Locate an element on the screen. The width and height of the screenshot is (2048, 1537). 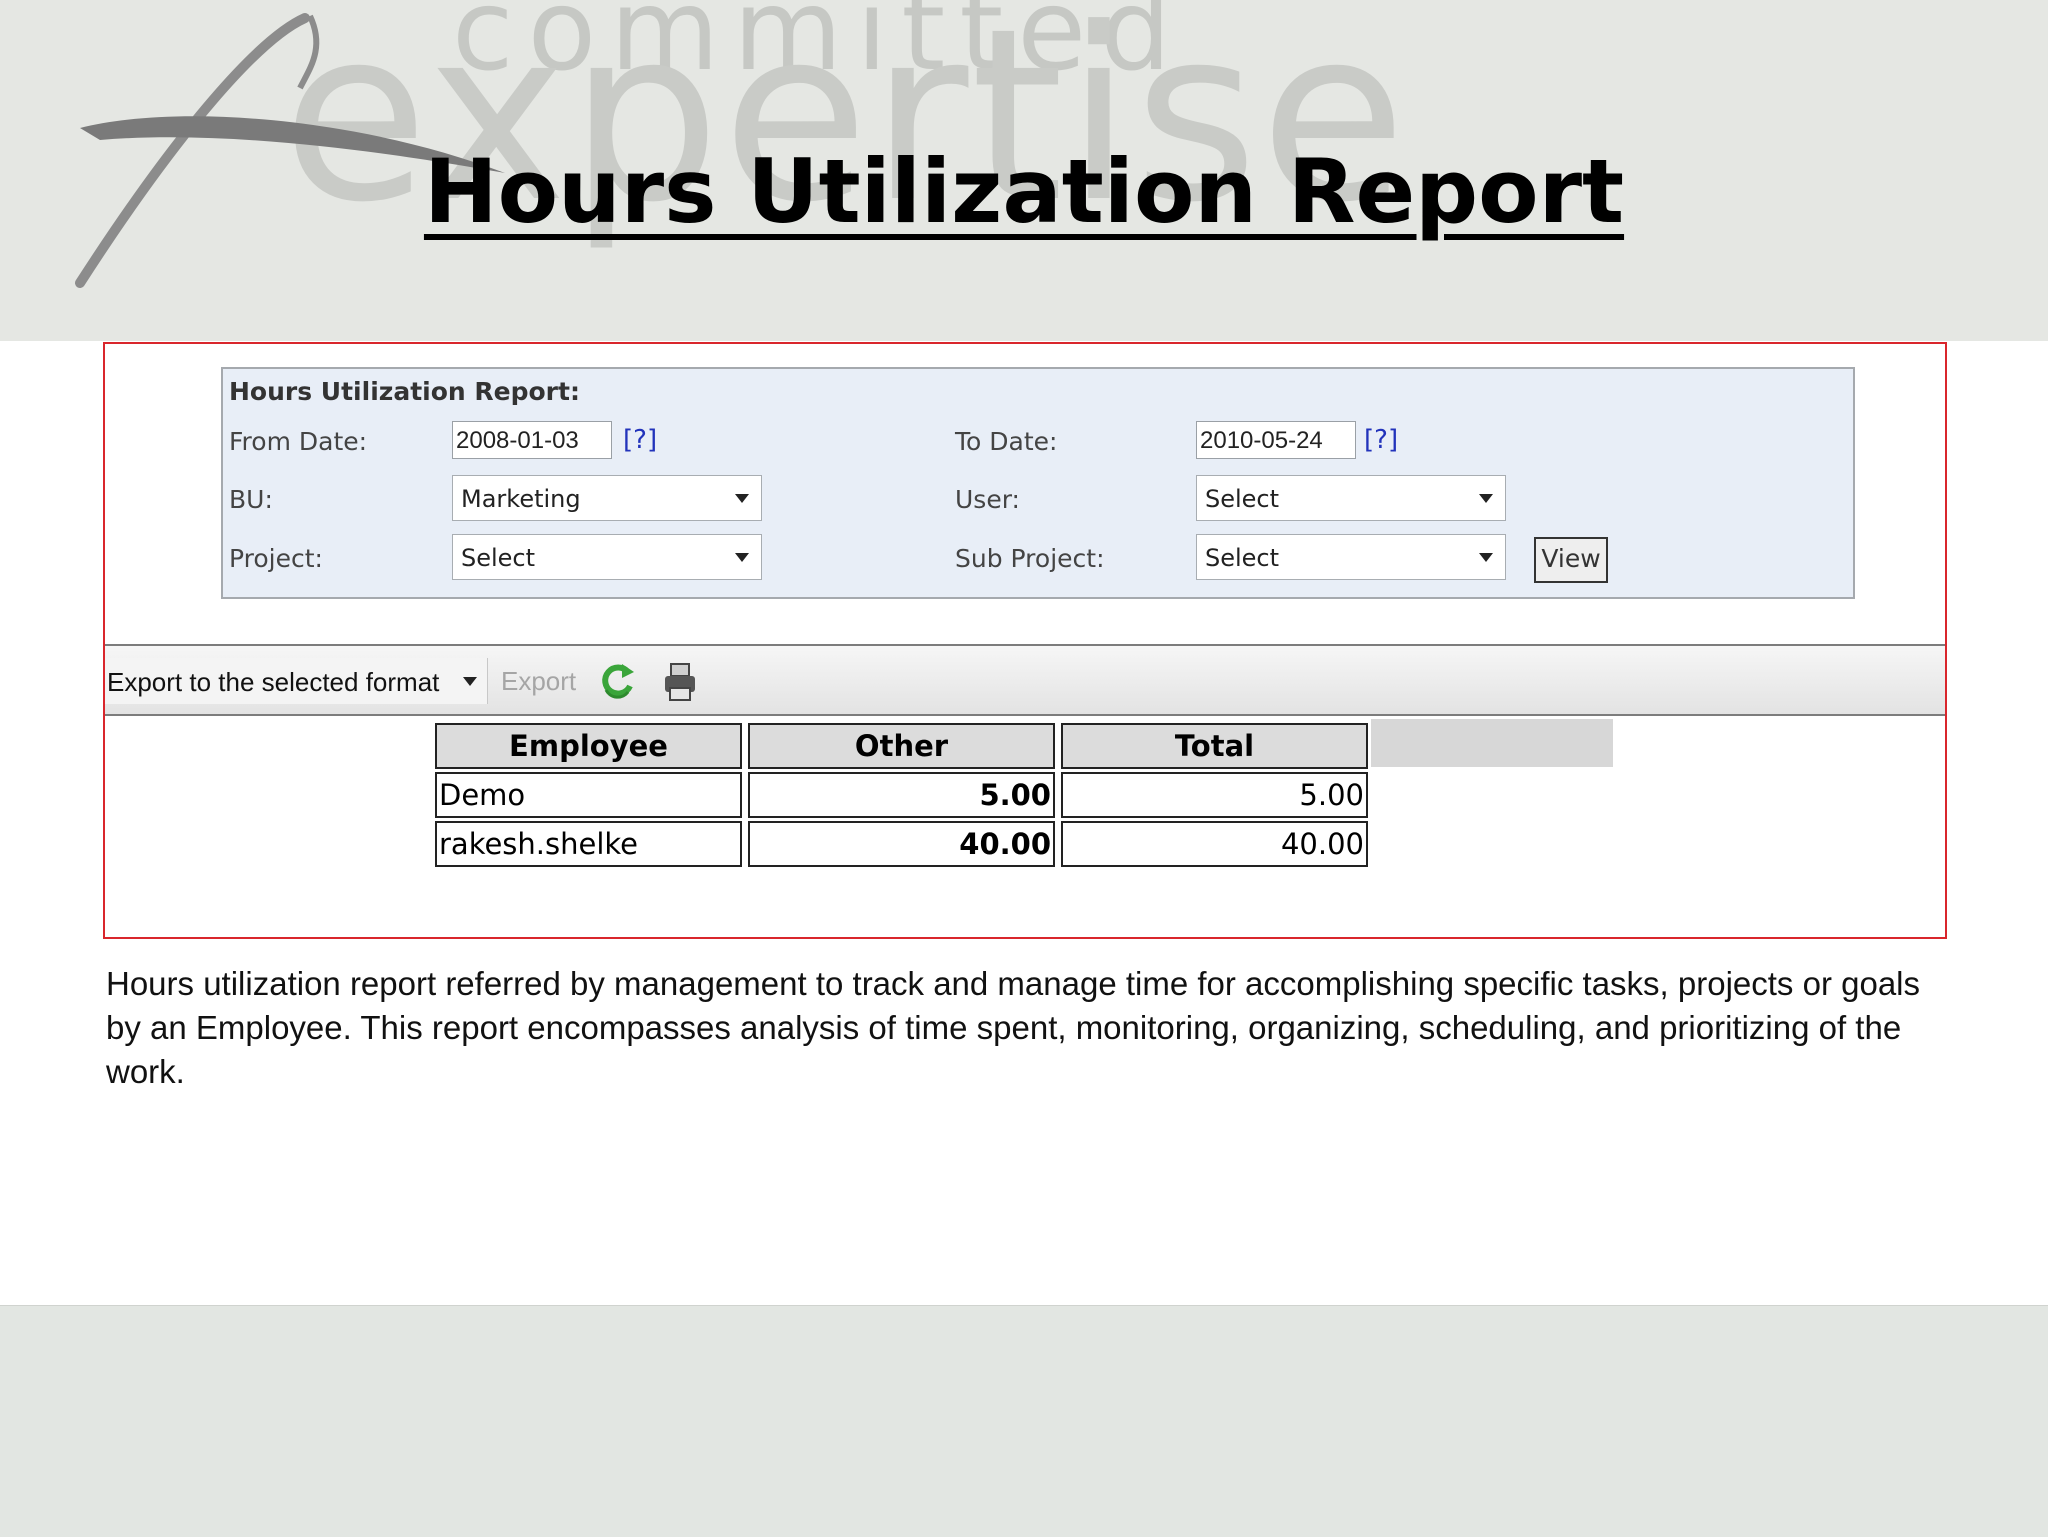
column-header-employee: Employee is located at coordinates (588, 746).